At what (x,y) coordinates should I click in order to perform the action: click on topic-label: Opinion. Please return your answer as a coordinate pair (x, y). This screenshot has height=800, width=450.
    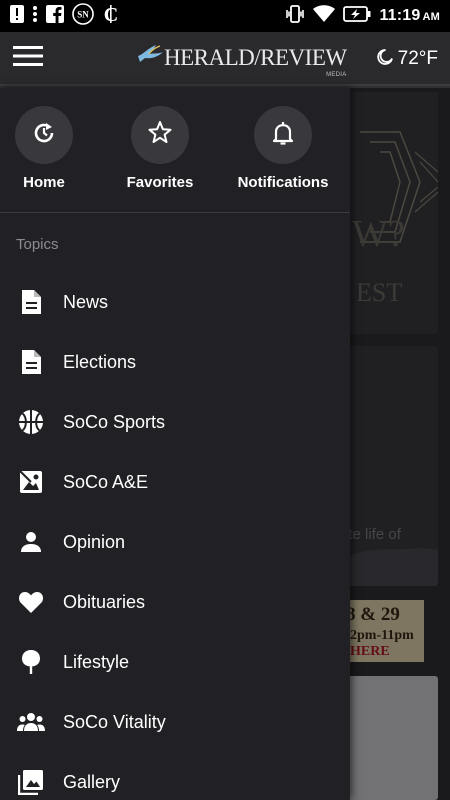
    Looking at the image, I should click on (94, 541).